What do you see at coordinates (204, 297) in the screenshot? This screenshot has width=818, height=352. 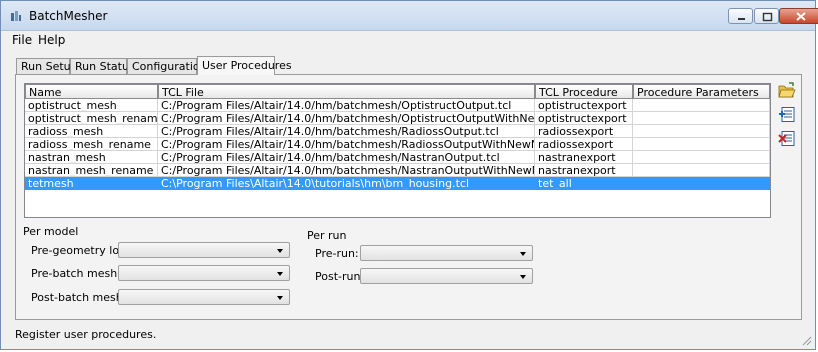 I see `post-batch-mesh-combo` at bounding box center [204, 297].